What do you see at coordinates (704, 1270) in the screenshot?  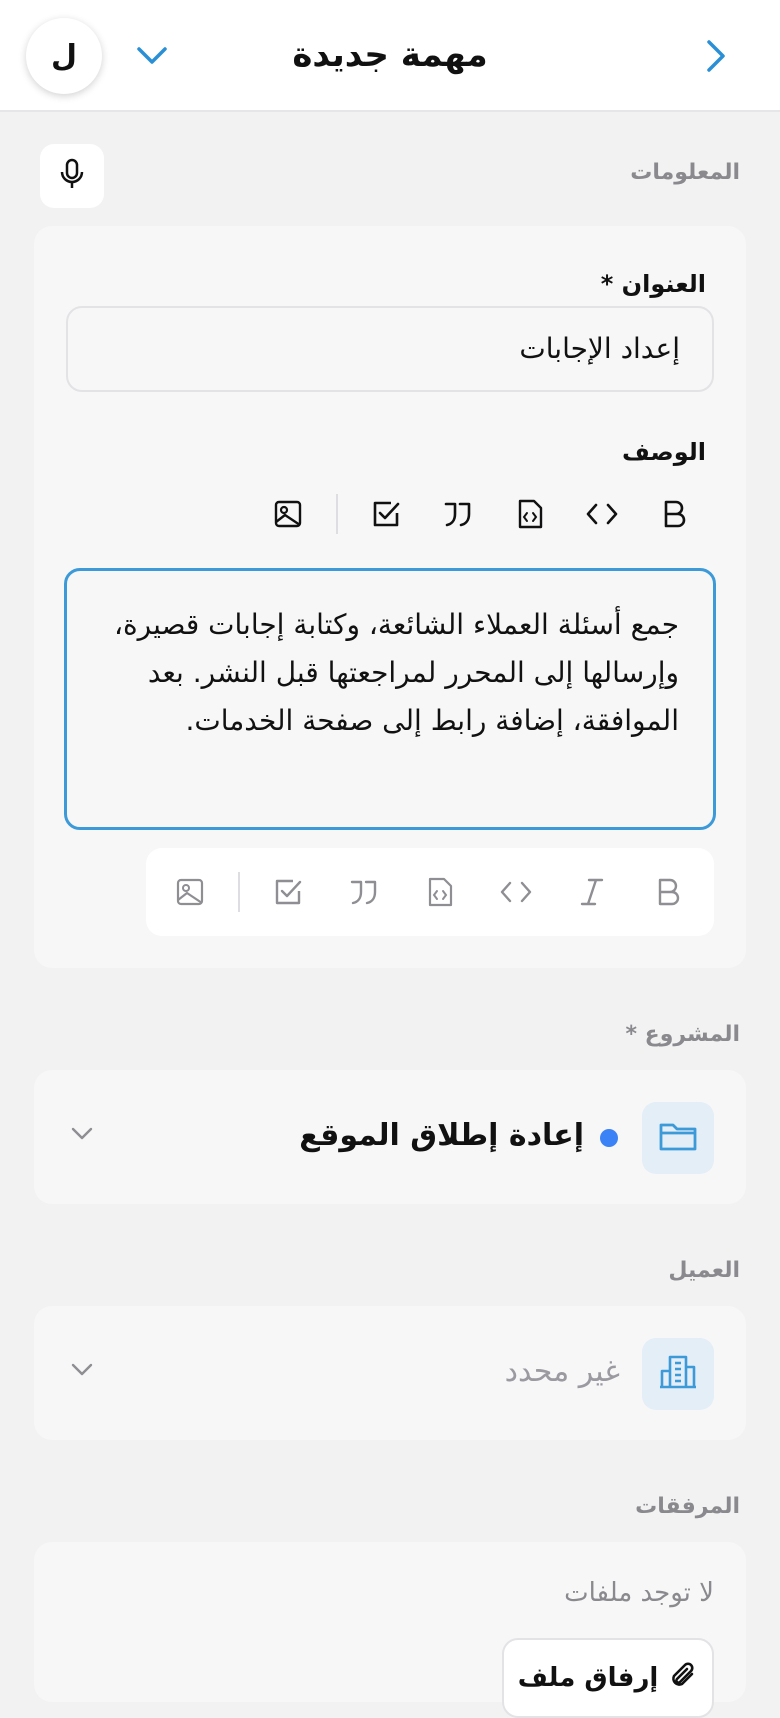 I see `client-label: العميل` at bounding box center [704, 1270].